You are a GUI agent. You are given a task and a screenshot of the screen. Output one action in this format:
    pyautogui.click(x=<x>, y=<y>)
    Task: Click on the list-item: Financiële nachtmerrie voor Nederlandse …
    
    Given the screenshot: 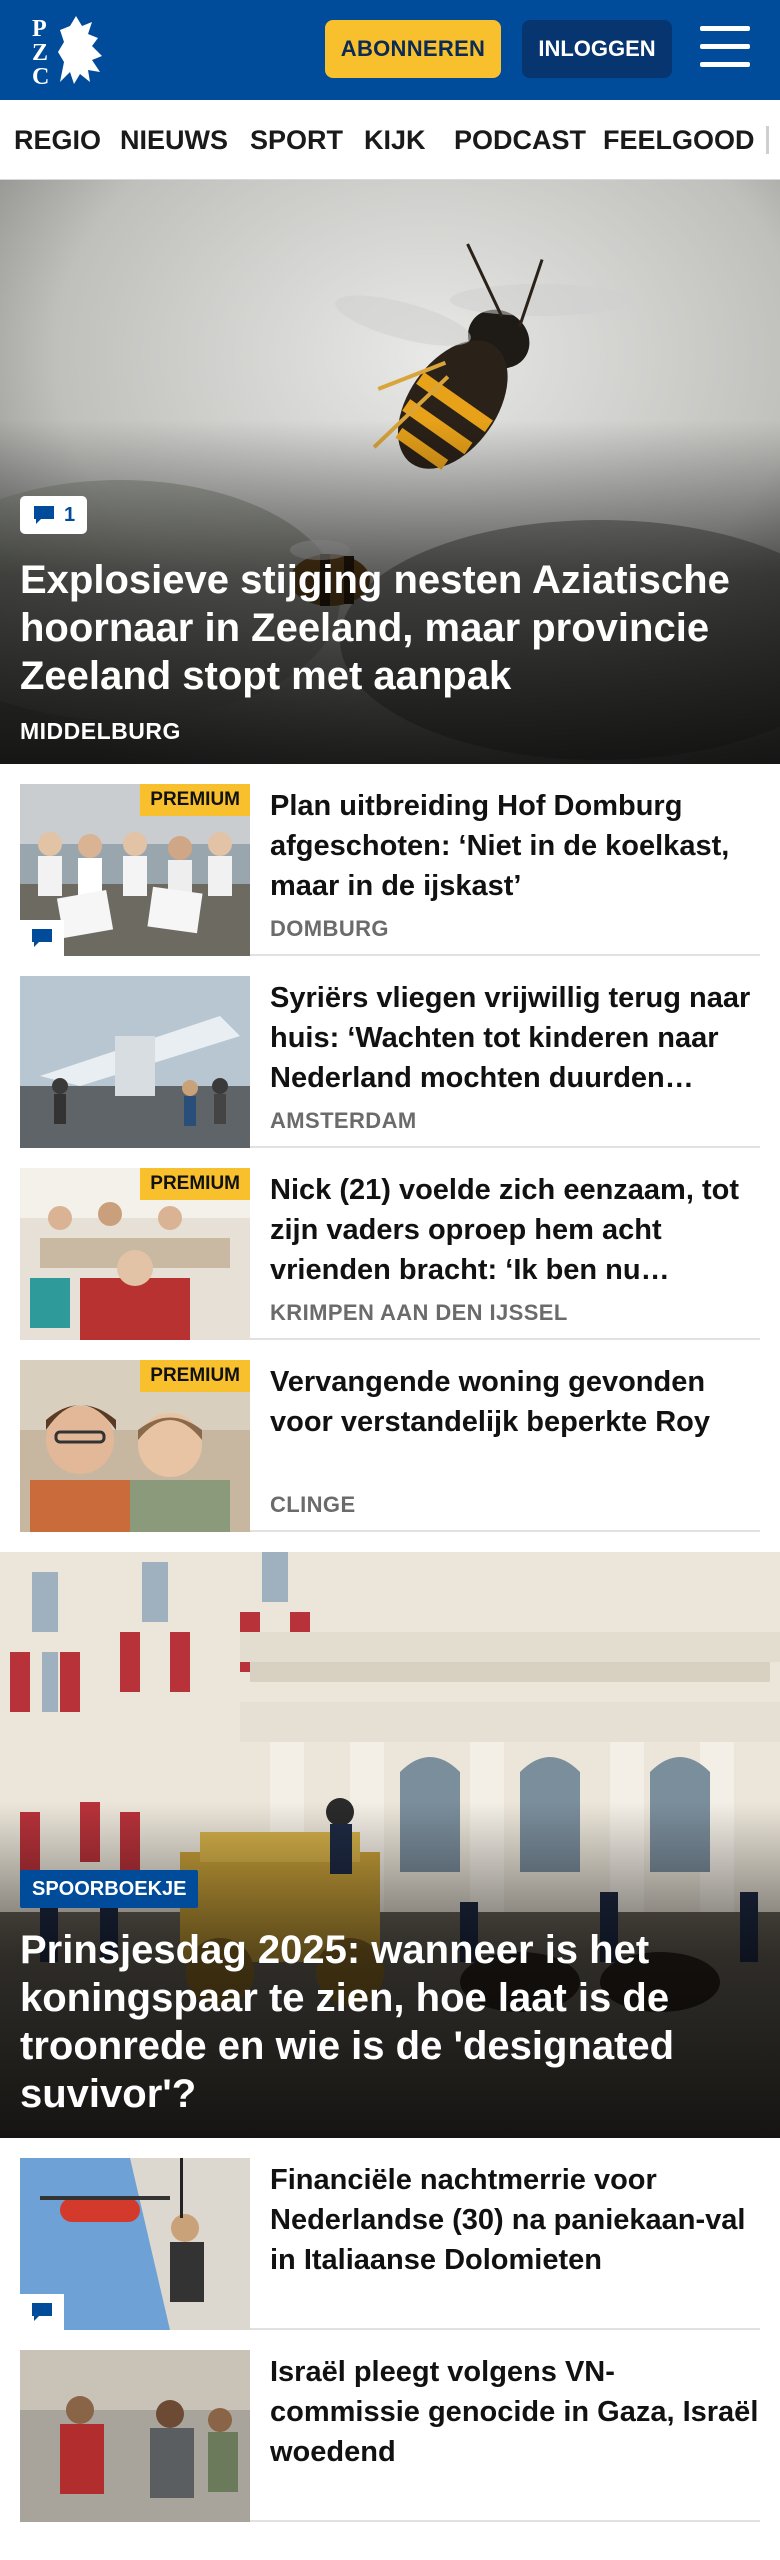 What is the action you would take?
    pyautogui.click(x=390, y=2234)
    